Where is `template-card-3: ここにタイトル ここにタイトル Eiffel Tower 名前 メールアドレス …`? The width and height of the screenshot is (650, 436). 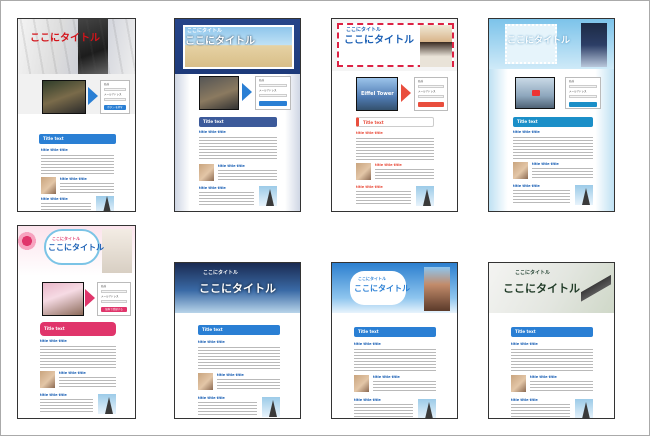
template-card-3: ここにタイトル ここにタイトル Eiffel Tower 名前 メールアドレス … is located at coordinates (394, 115).